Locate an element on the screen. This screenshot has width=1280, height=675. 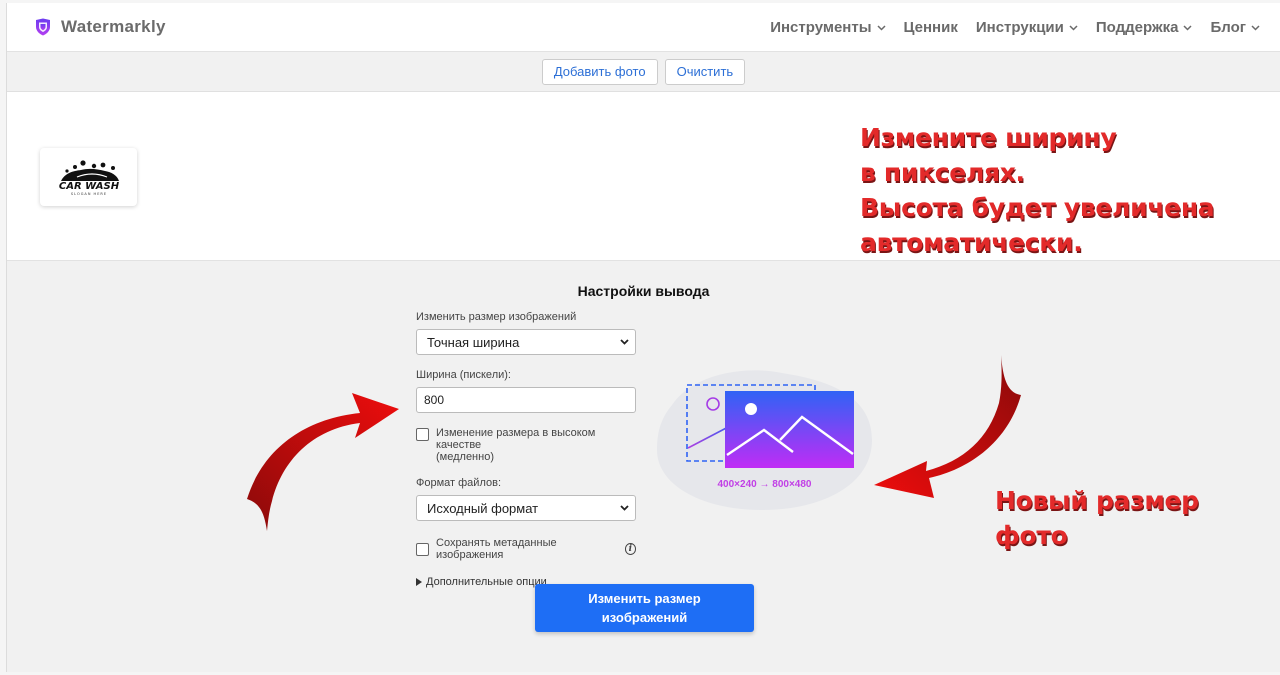
width-label: Ширина (пискели): is located at coordinates (463, 375).